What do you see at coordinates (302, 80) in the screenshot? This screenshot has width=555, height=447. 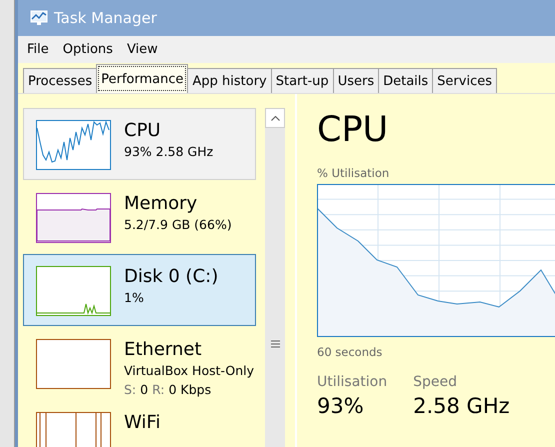 I see `tab: Start-up` at bounding box center [302, 80].